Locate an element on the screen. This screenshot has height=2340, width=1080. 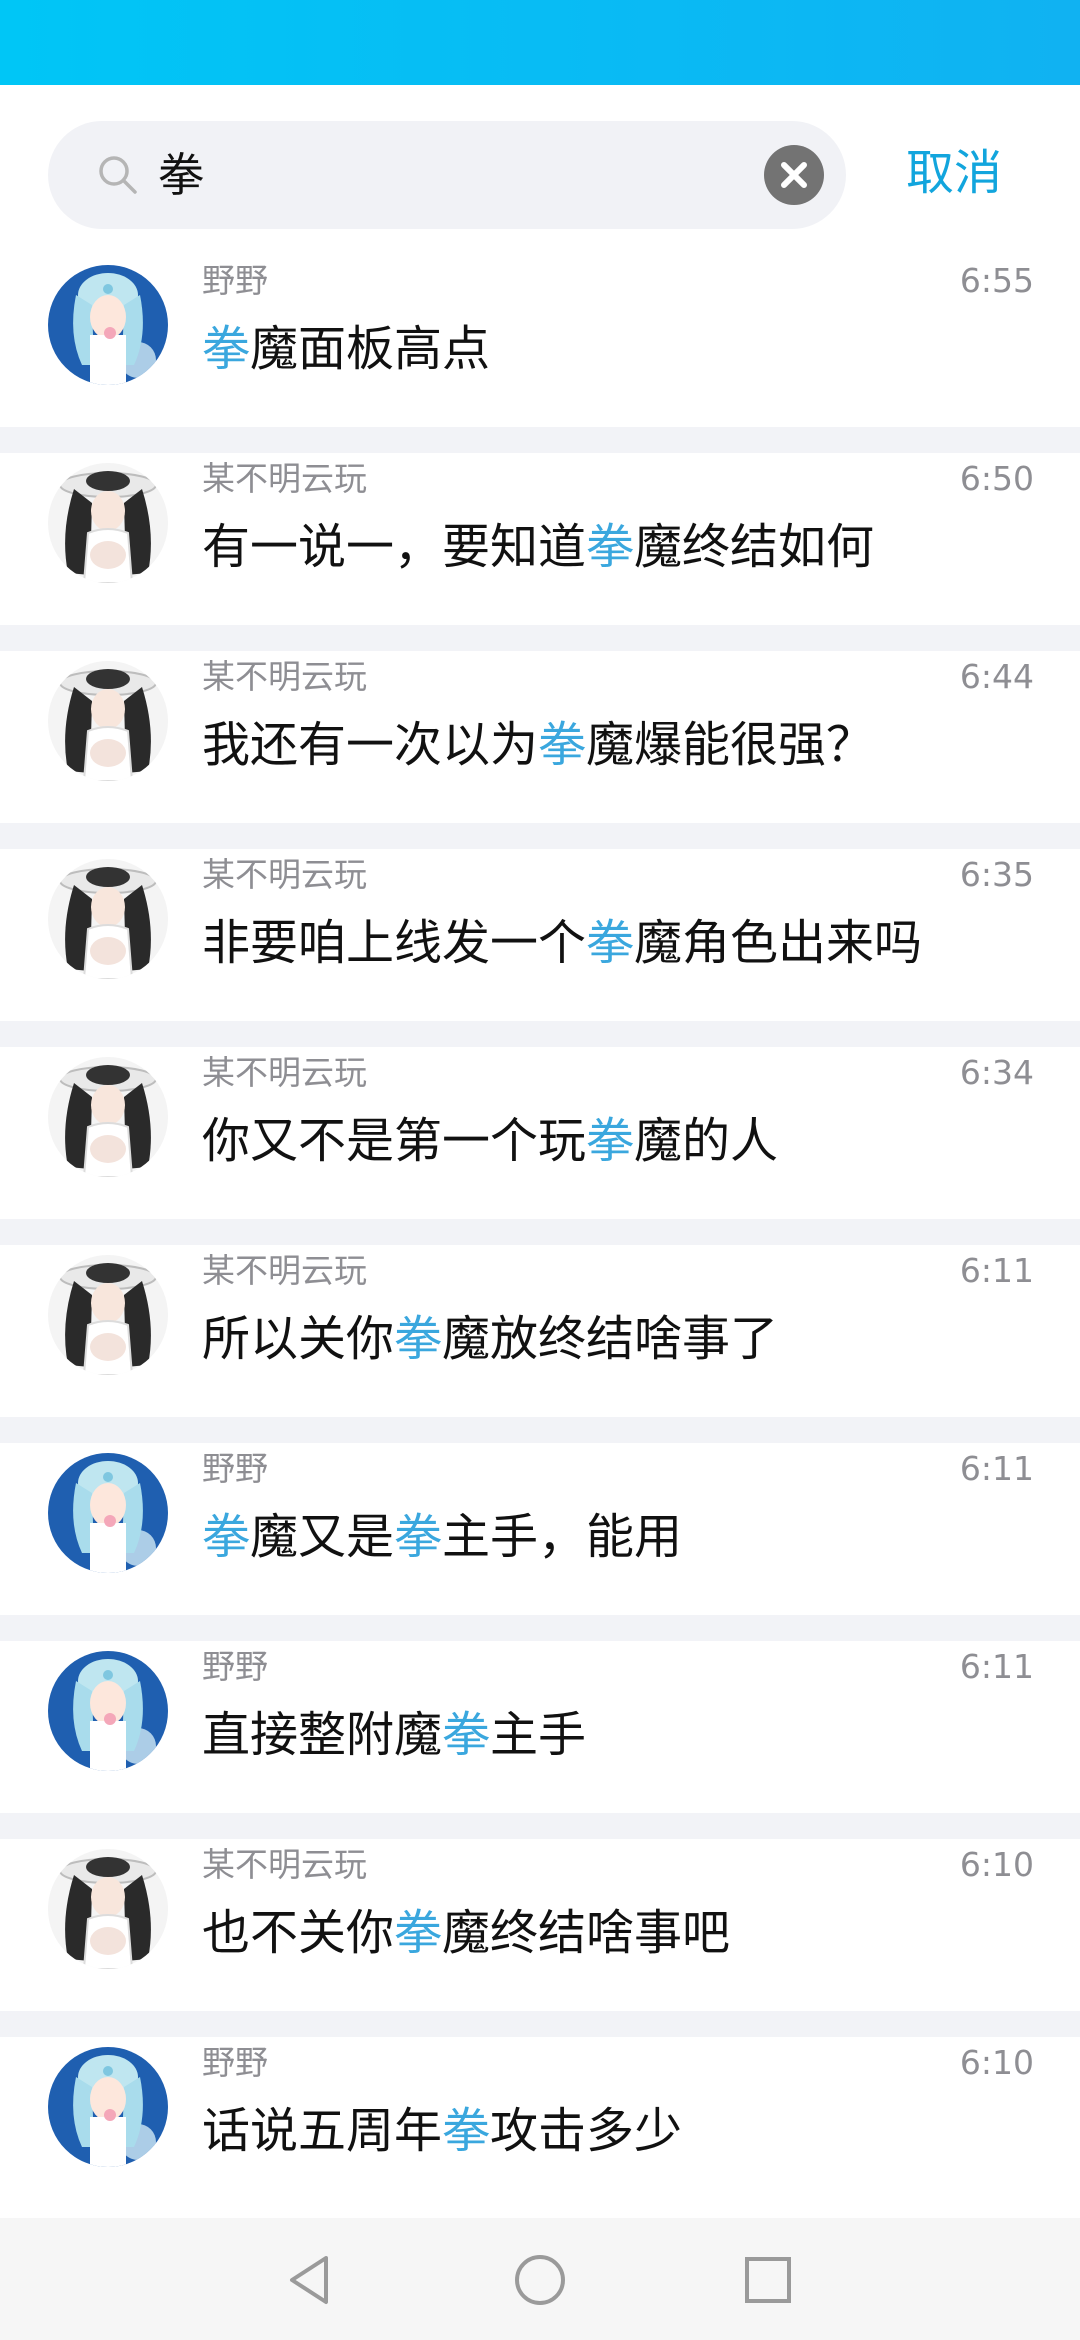
message-text: 话说五周年拳攻击多少 is located at coordinates (442, 2131).